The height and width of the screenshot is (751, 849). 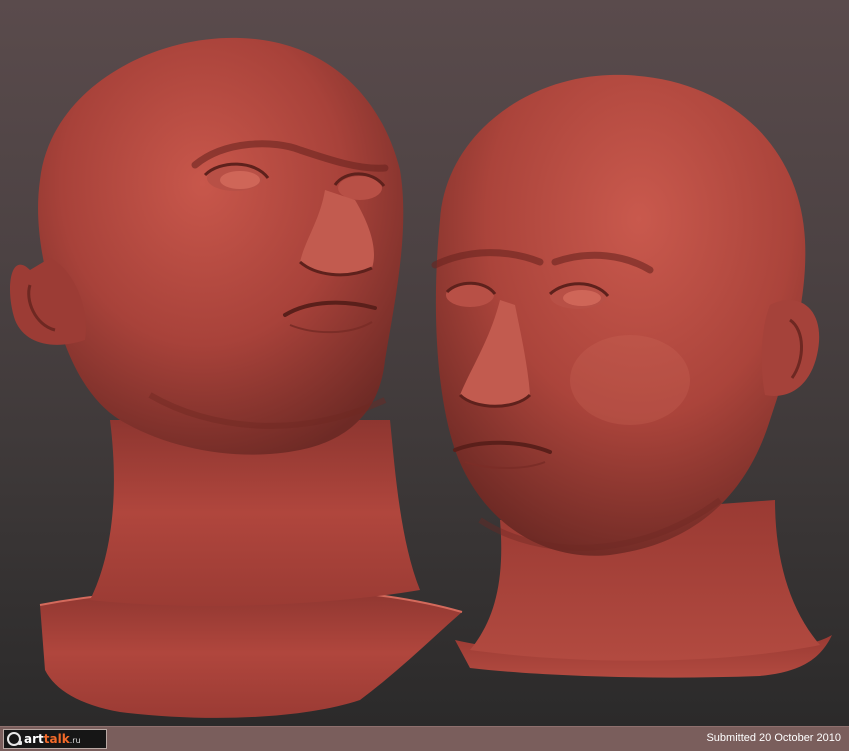 I want to click on submitted-date: Submitted 20 October 2010, so click(x=773, y=738).